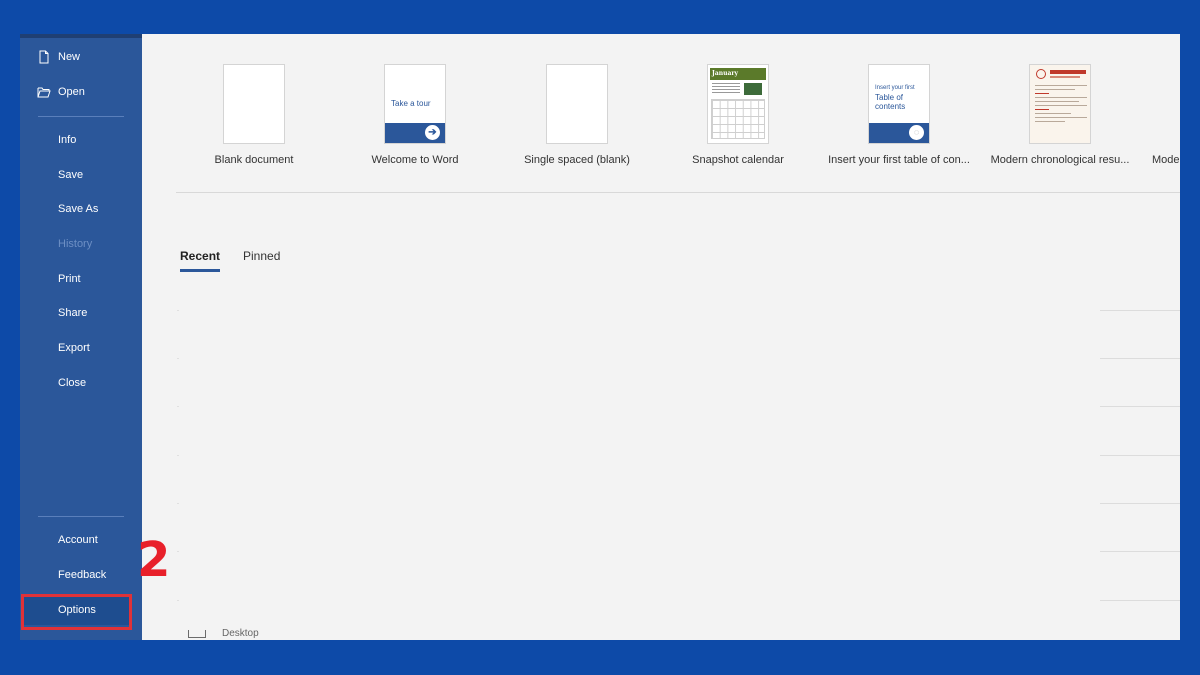  Describe the element at coordinates (200, 270) in the screenshot. I see `active-tab-indicator` at that location.